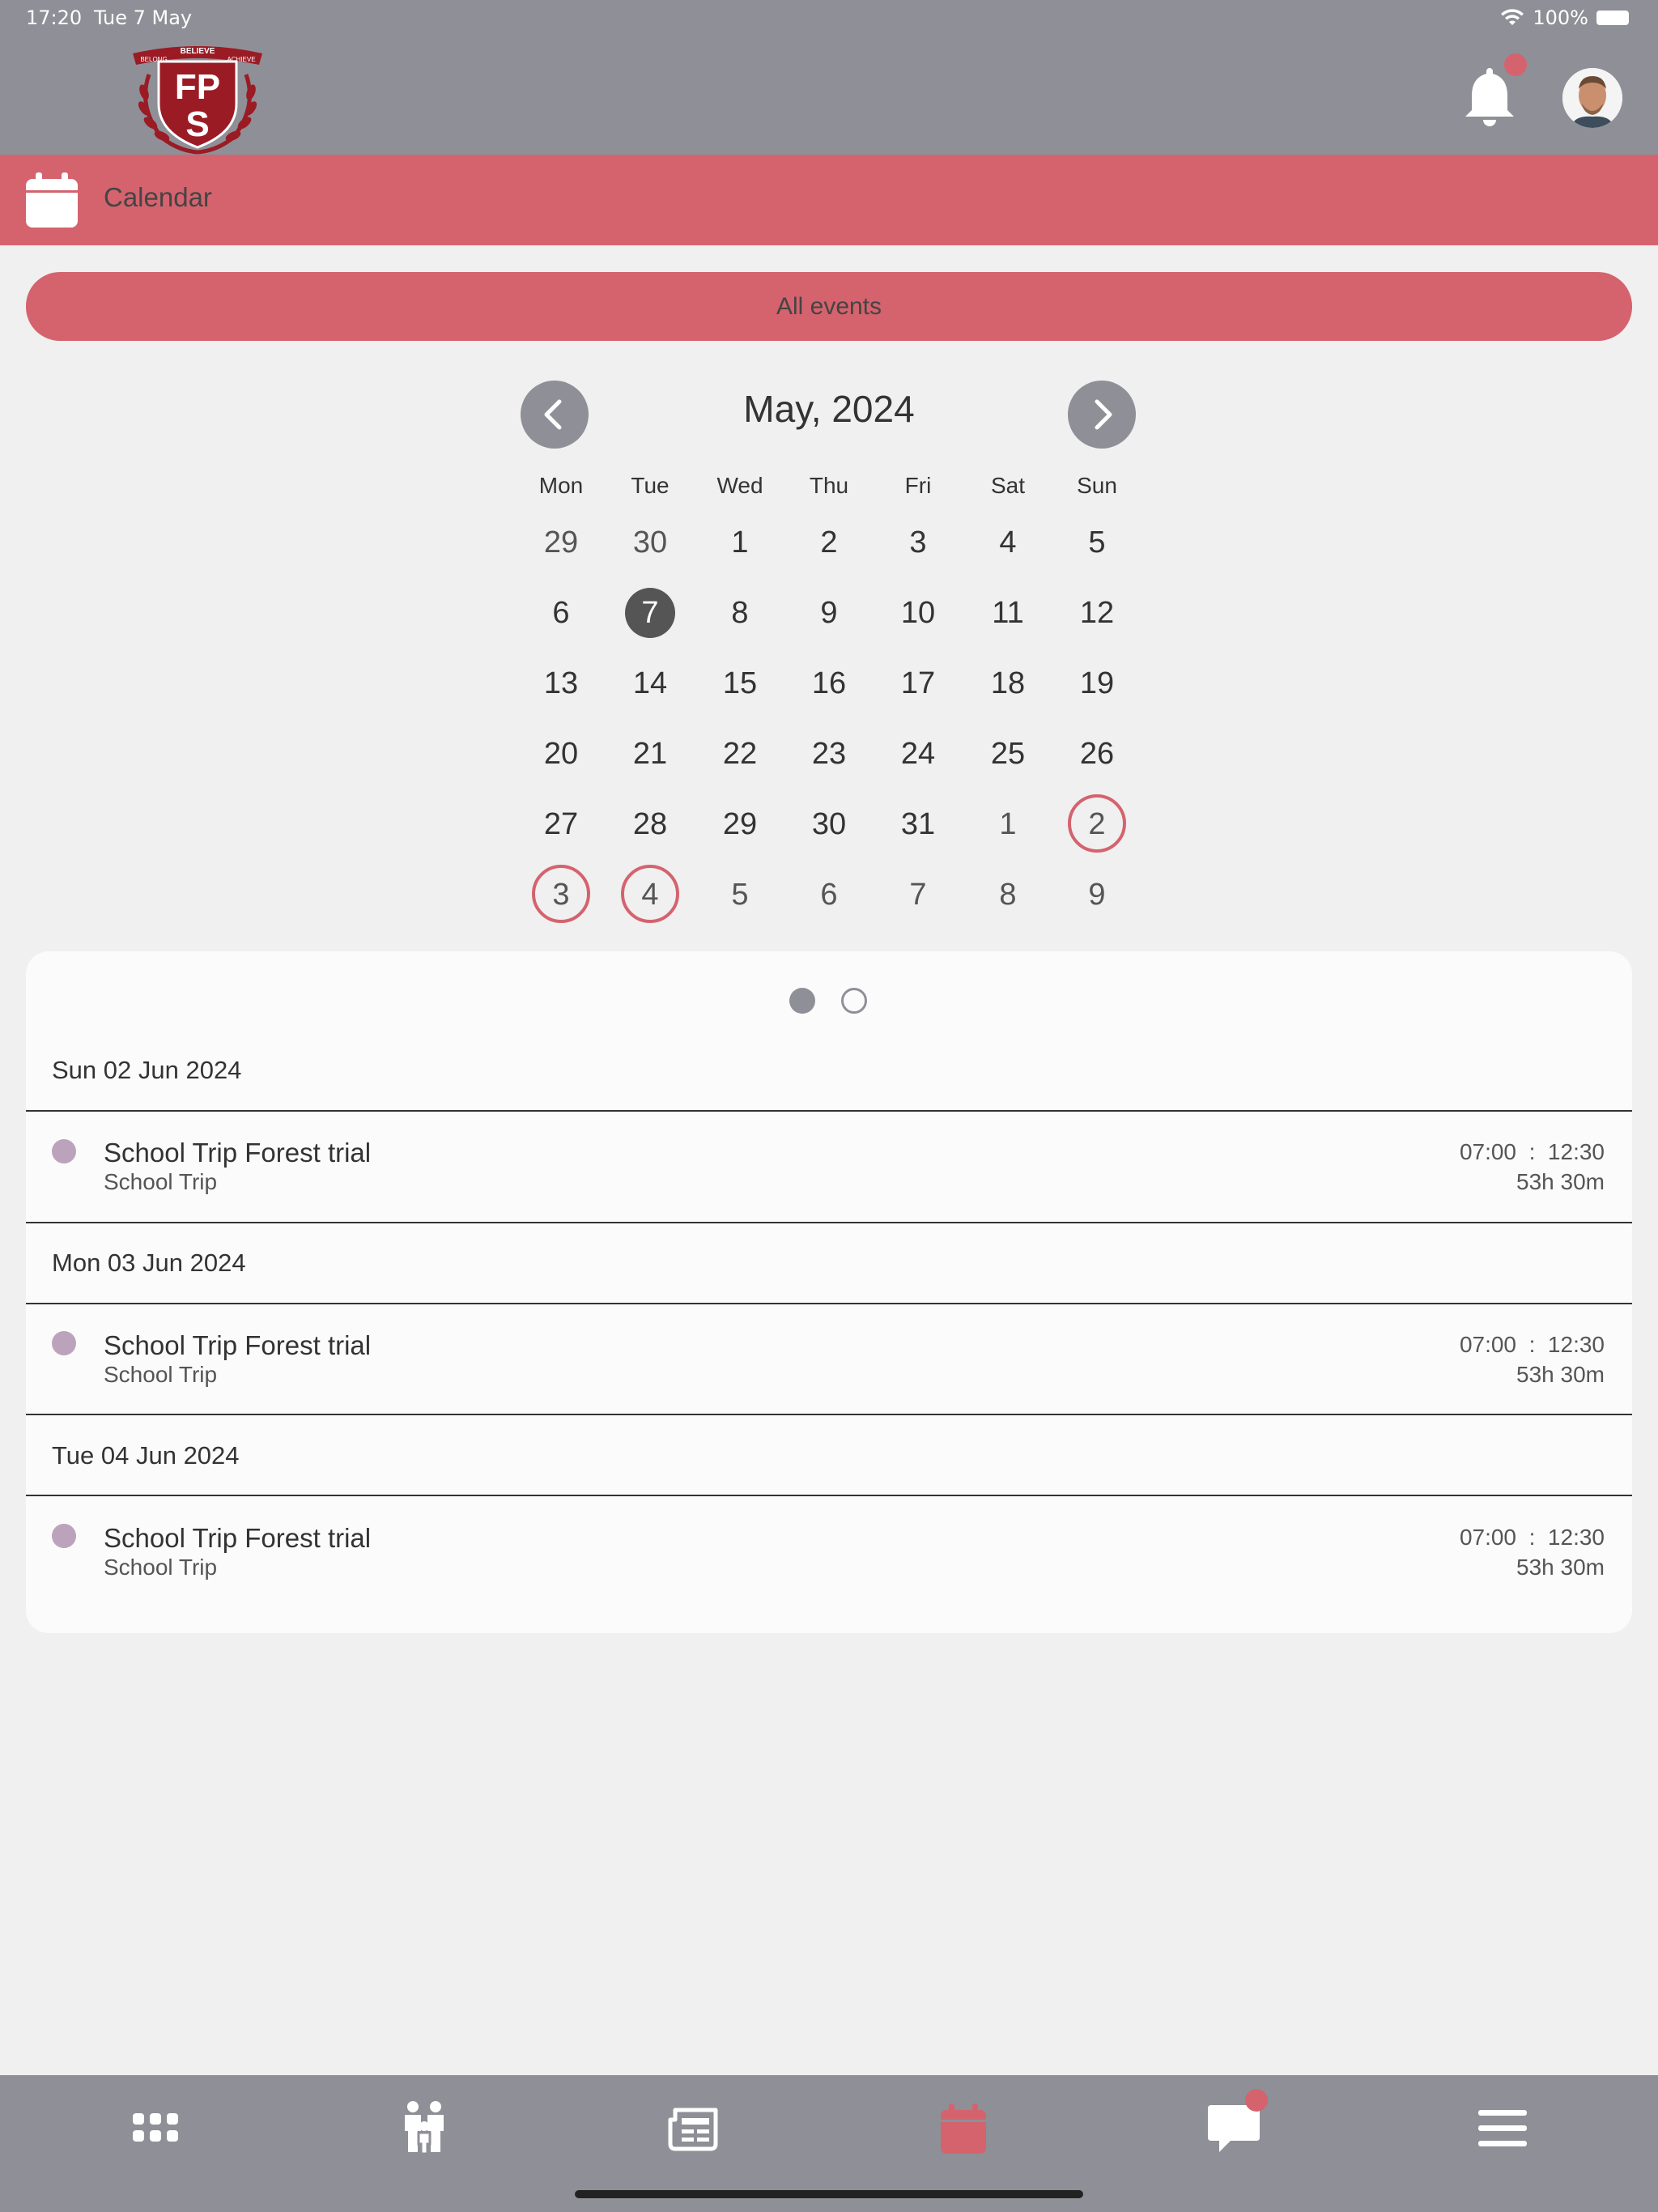 The image size is (1658, 2212). I want to click on day-number: 13, so click(561, 683).